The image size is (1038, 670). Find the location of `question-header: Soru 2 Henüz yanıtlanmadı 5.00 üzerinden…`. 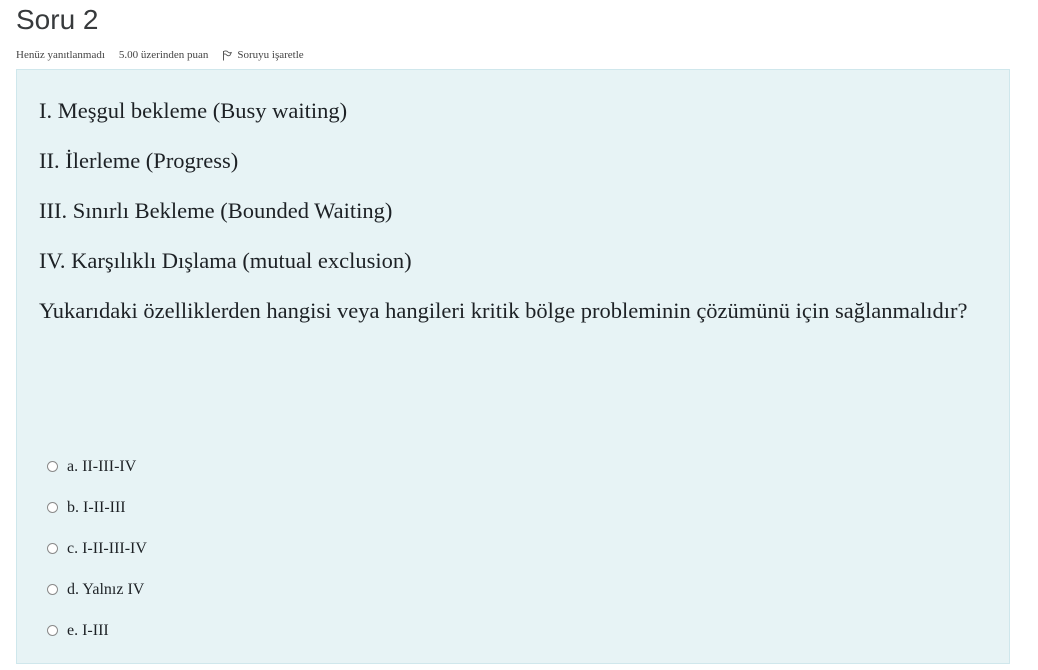

question-header: Soru 2 Henüz yanıtlanmadı 5.00 üzerinden… is located at coordinates (160, 31).